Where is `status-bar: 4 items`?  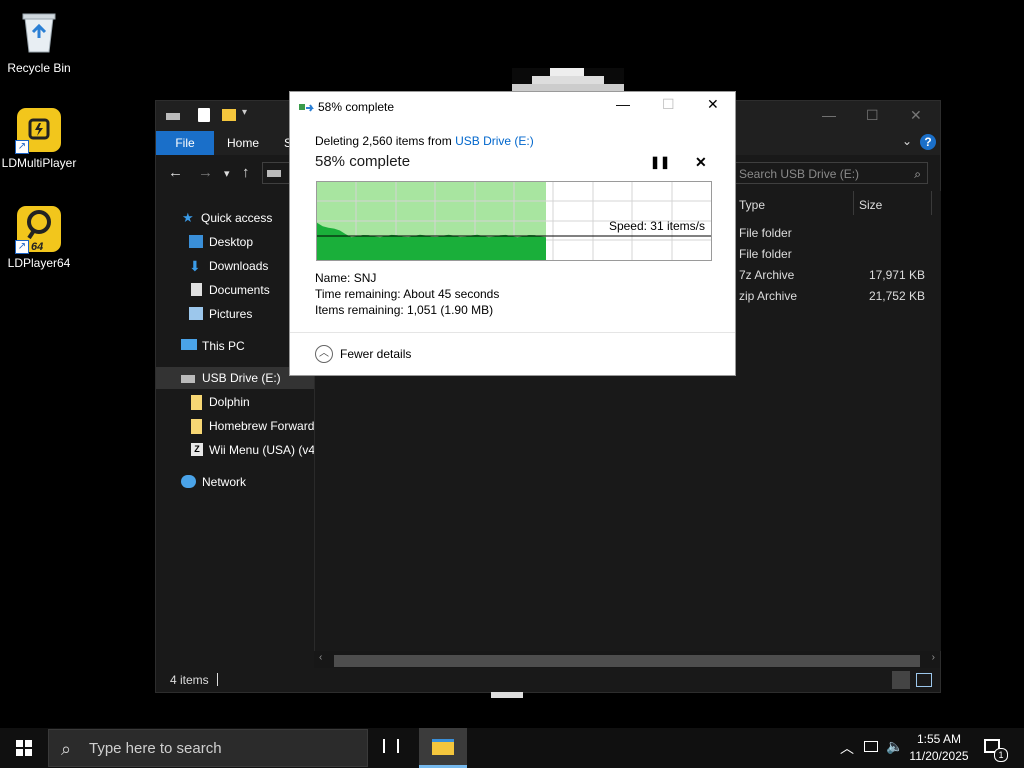
status-bar: 4 items is located at coordinates (548, 680).